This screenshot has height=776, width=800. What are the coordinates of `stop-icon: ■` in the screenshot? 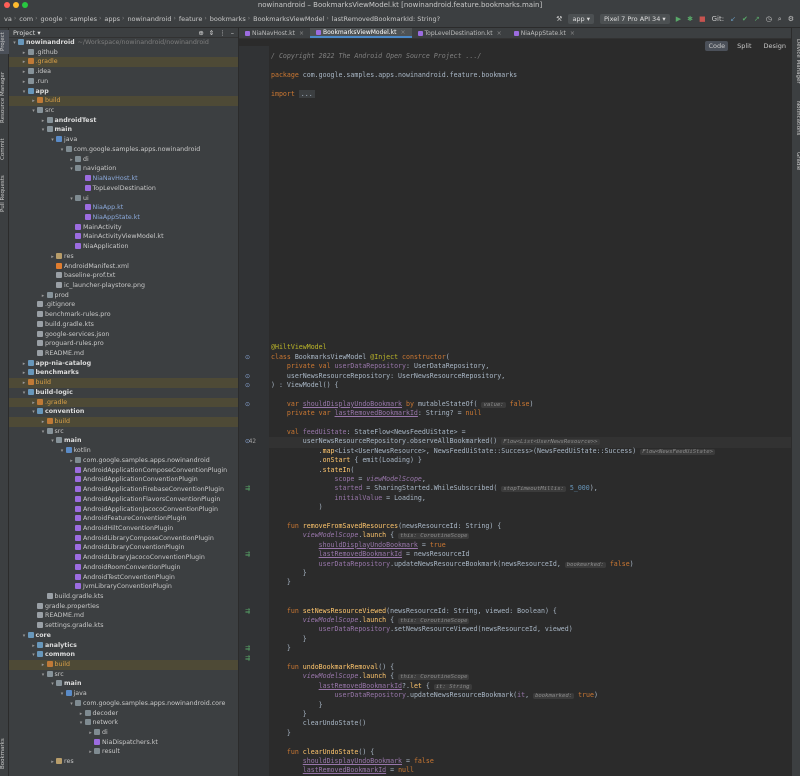 It's located at (702, 19).